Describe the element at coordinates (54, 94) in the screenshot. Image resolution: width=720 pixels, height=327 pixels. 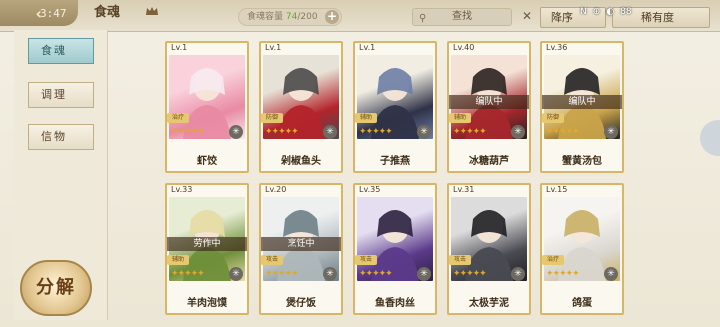
I see `tab-label: 调理` at that location.